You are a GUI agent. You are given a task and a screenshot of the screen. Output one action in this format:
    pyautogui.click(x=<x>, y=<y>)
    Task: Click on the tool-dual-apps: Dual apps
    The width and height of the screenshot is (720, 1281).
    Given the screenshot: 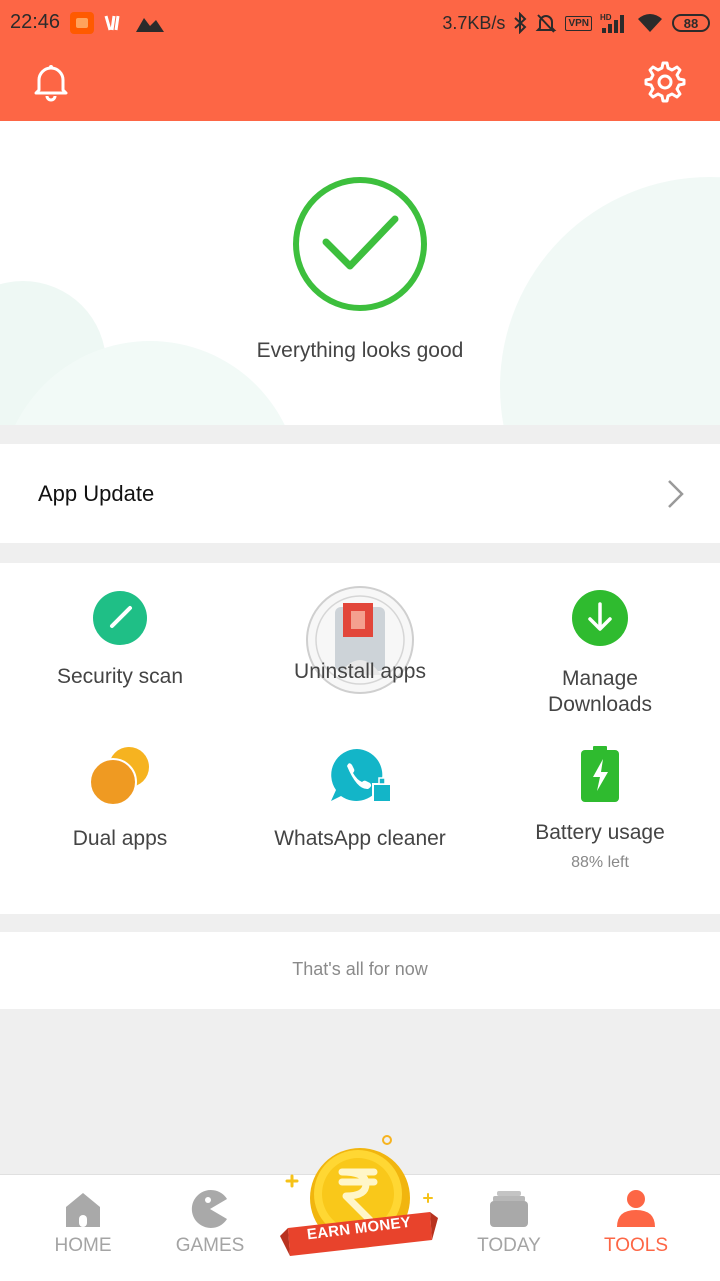 What is the action you would take?
    pyautogui.click(x=120, y=799)
    